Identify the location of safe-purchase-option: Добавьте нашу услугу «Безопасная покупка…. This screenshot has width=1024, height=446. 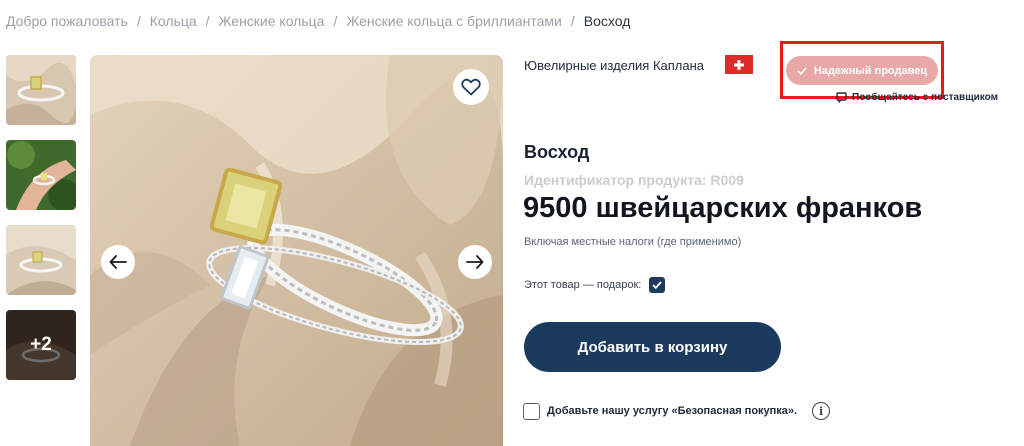
(677, 411).